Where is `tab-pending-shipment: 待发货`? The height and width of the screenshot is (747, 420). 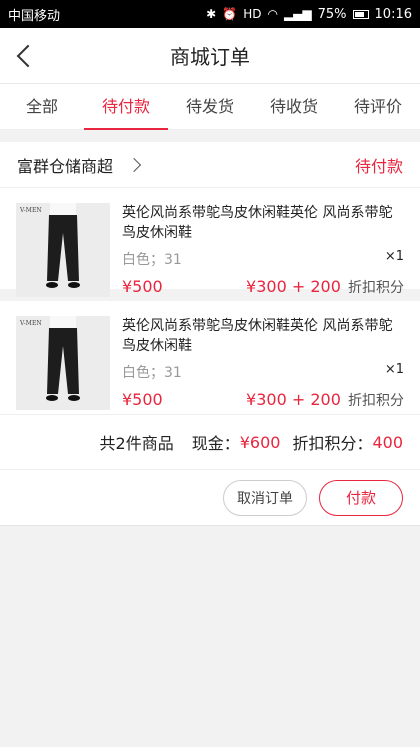
tab-pending-shipment: 待发货 is located at coordinates (210, 107).